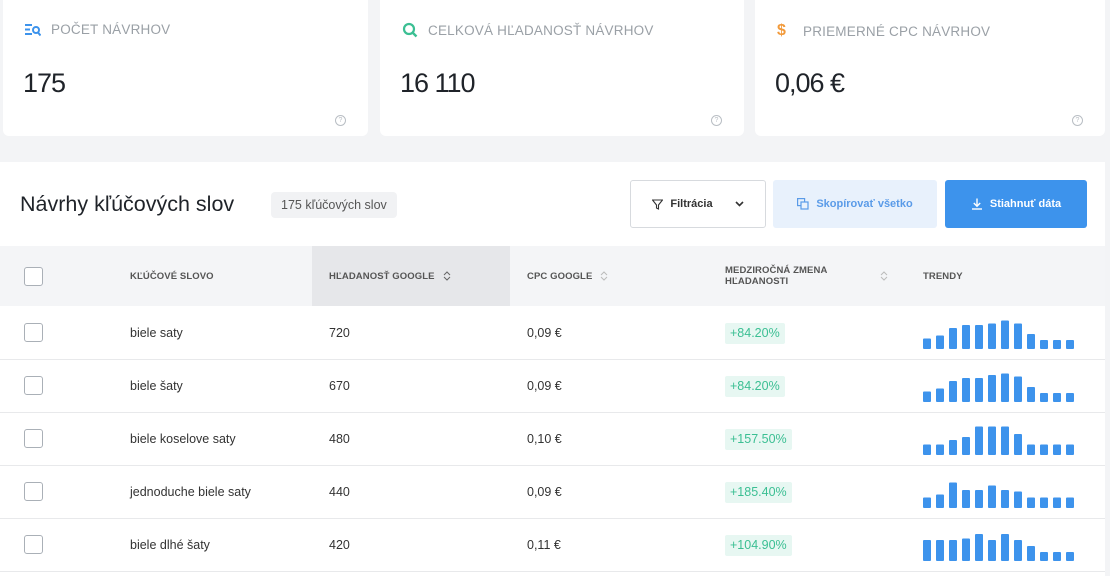  I want to click on card-total-search: CELKOVÁ HĽADANOSŤ NÁVRHOV 16 110 ?, so click(562, 68).